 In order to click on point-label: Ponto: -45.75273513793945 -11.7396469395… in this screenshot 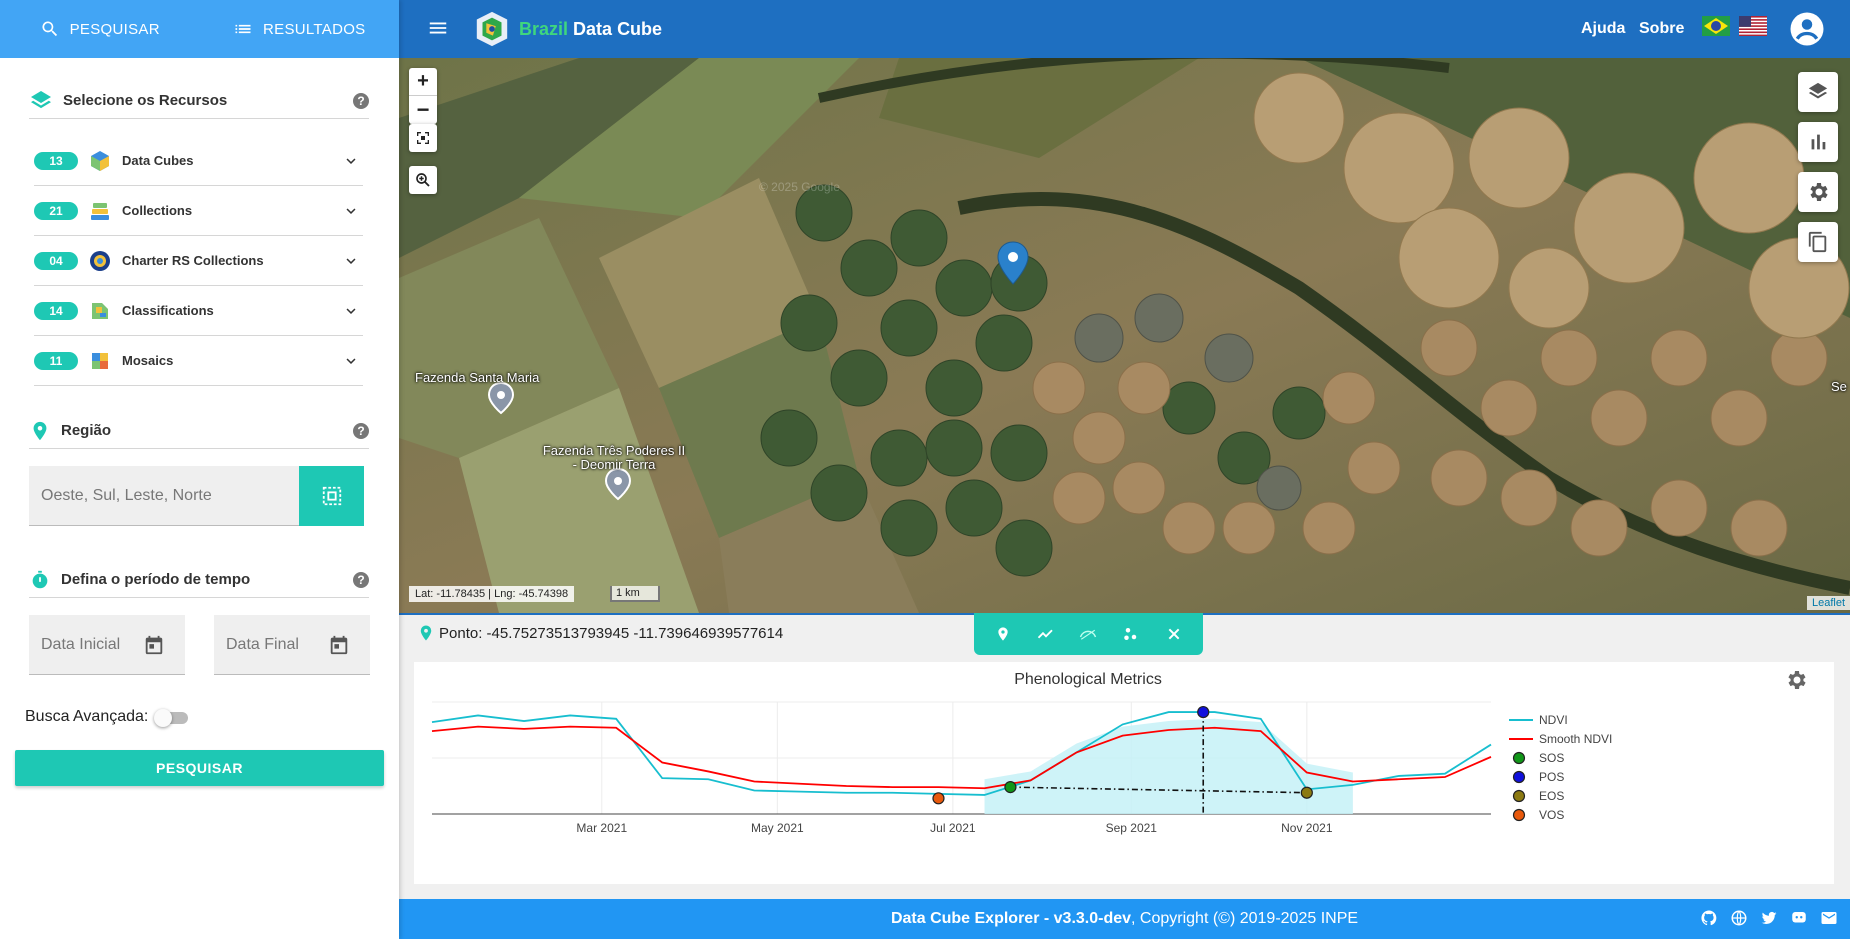, I will do `click(600, 633)`.